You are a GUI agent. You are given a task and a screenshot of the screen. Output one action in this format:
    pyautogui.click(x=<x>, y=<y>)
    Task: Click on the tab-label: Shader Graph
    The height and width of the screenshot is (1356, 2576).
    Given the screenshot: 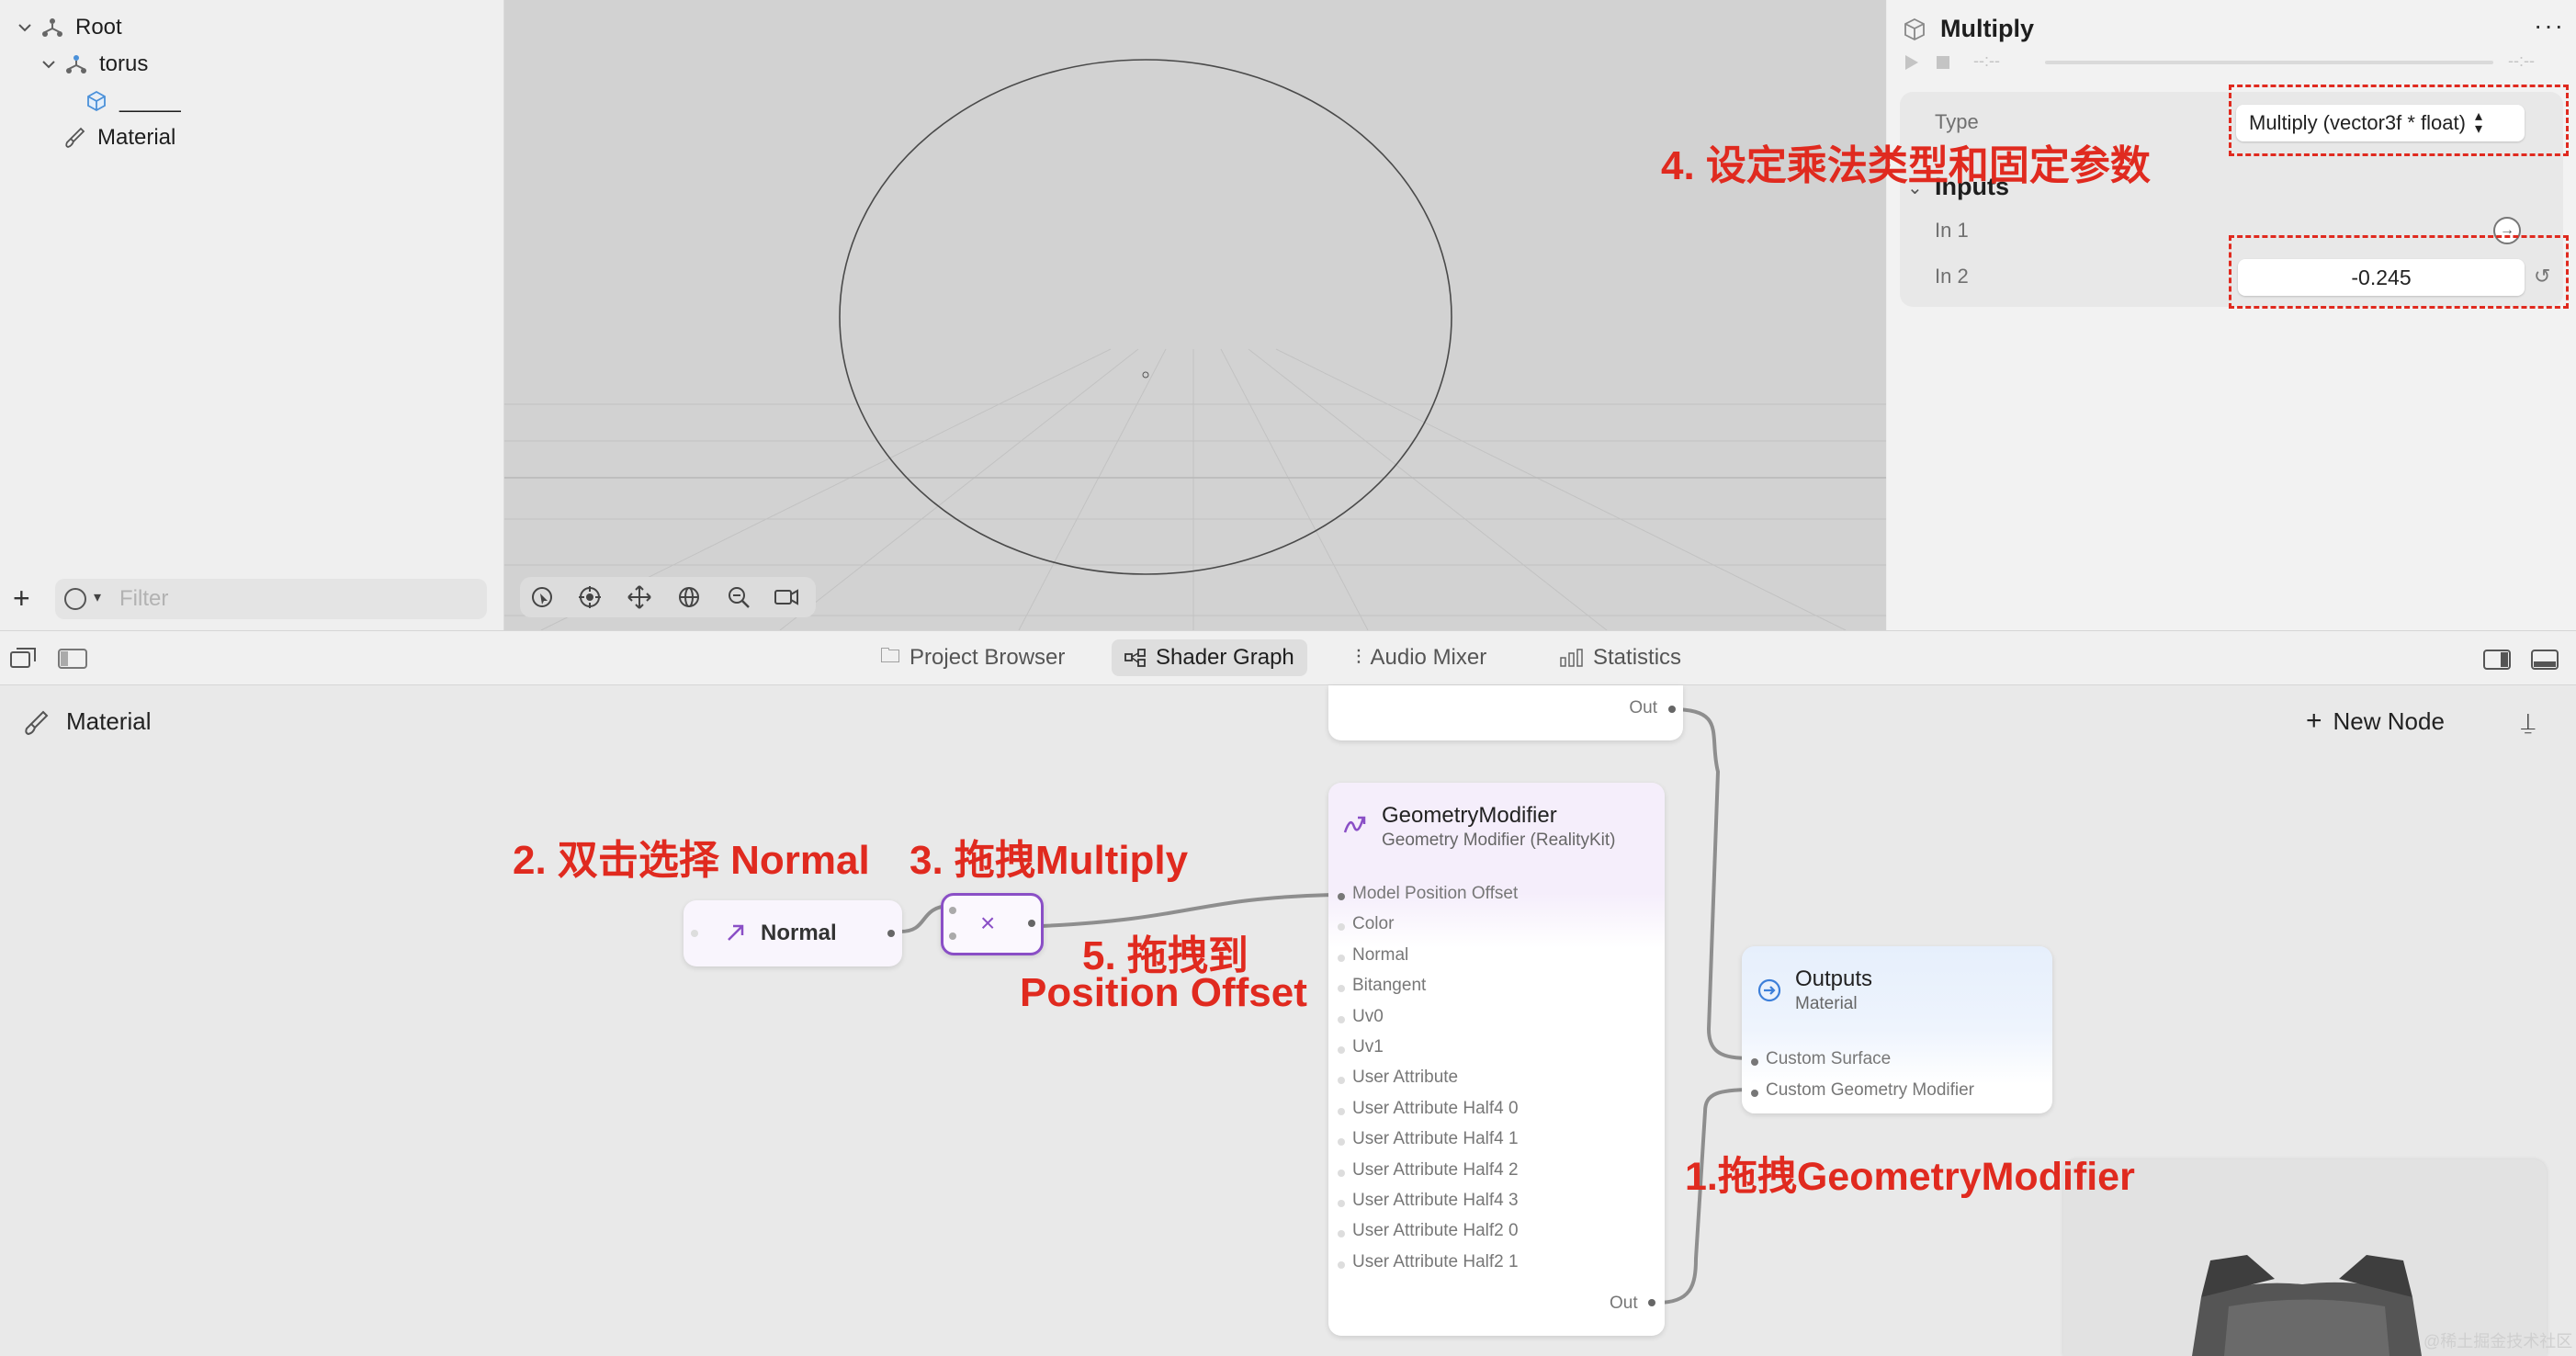 What is the action you would take?
    pyautogui.click(x=1225, y=657)
    